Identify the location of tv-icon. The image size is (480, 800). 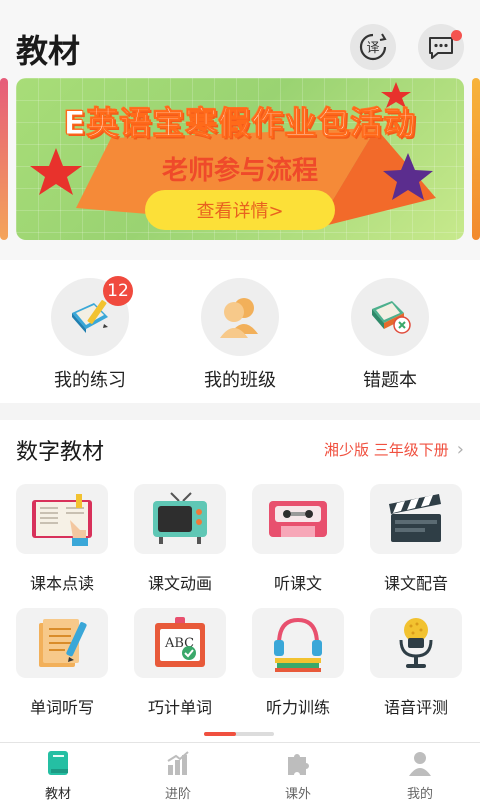
(180, 518).